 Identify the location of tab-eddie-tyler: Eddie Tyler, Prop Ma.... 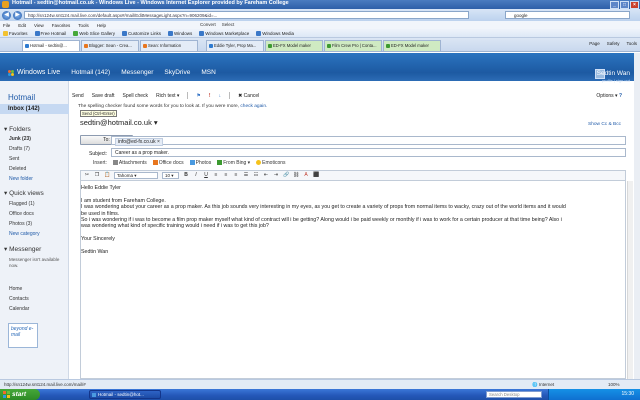
(235, 45).